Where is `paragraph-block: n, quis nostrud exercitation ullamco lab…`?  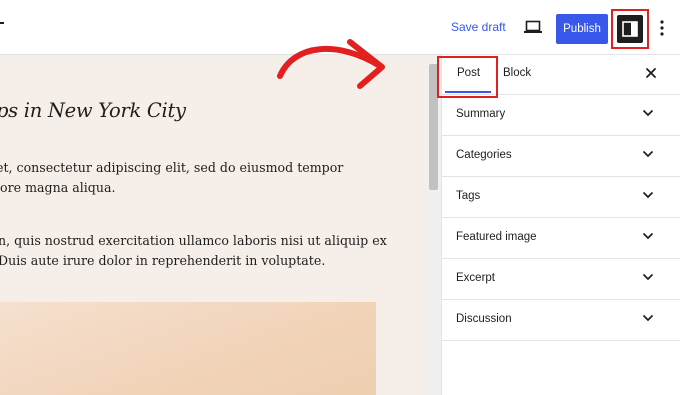
paragraph-block: n, quis nostrud exercitation ullamco lab… is located at coordinates (193, 251).